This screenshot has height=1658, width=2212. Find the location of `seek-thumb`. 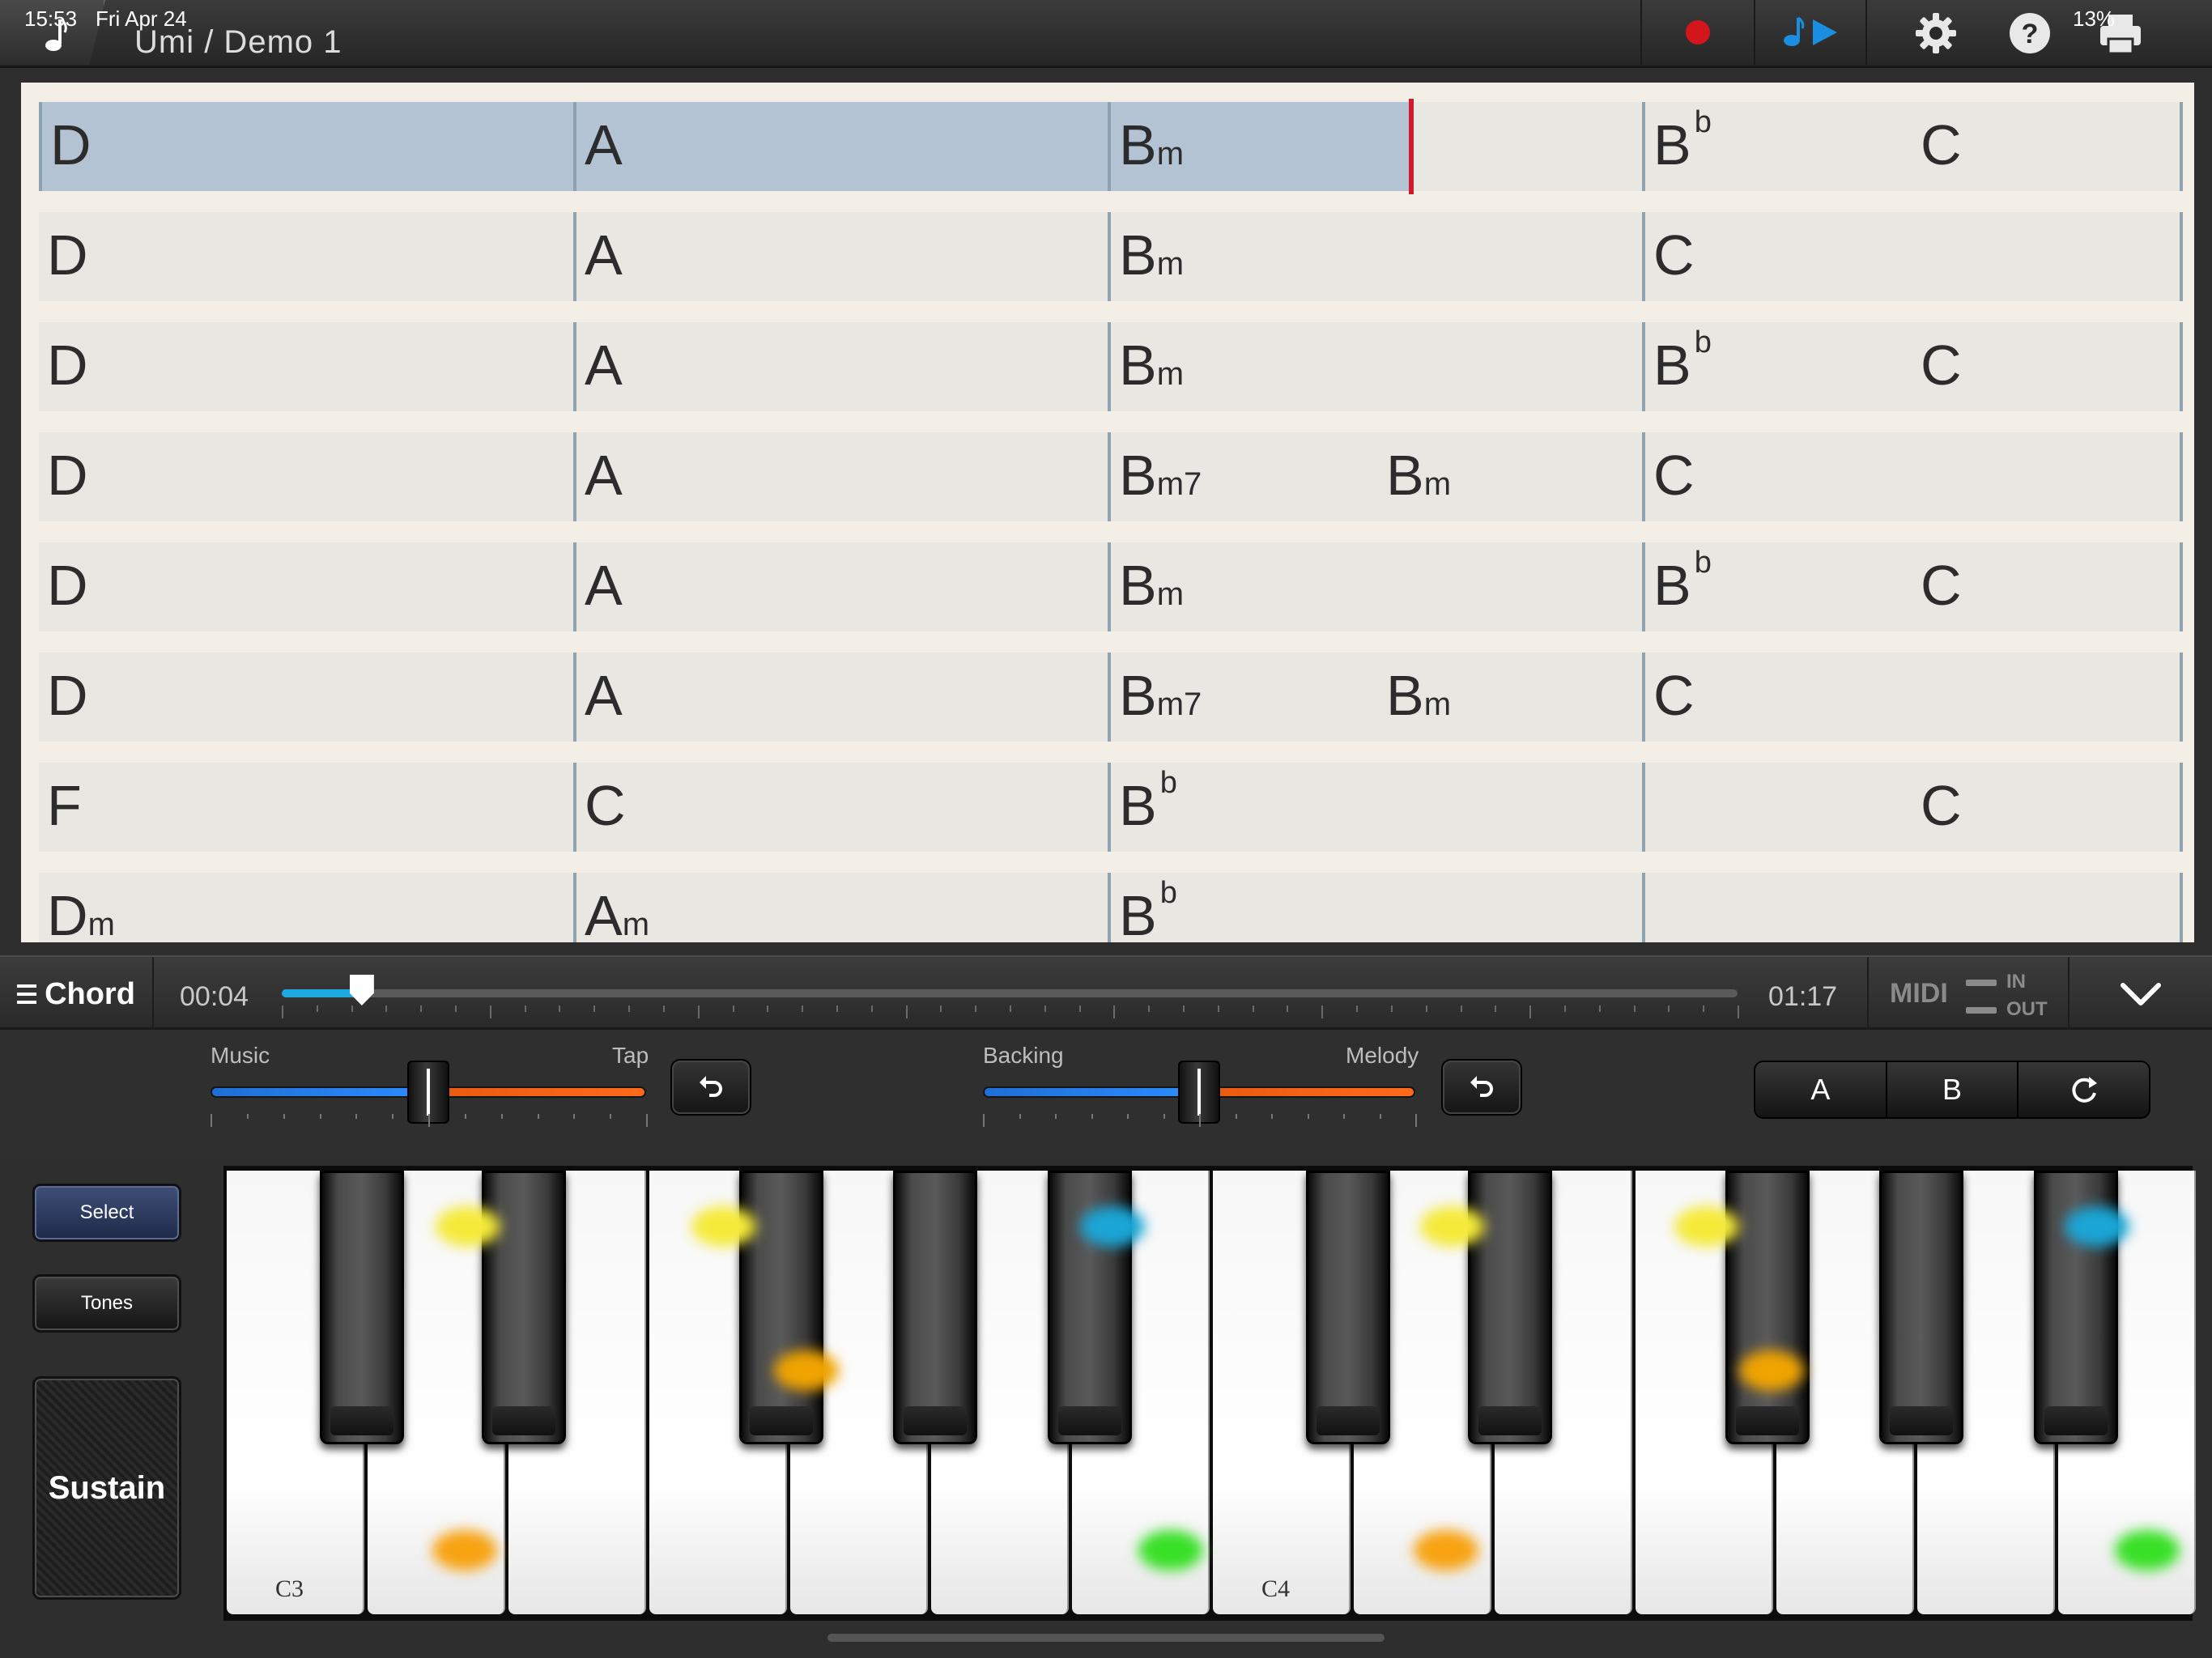

seek-thumb is located at coordinates (362, 990).